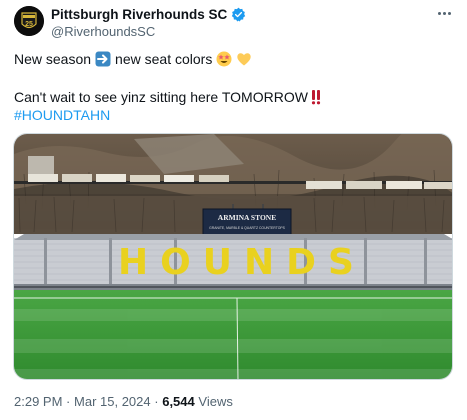 The width and height of the screenshot is (467, 420). Describe the element at coordinates (215, 401) in the screenshot. I see `views-label: Views` at that location.